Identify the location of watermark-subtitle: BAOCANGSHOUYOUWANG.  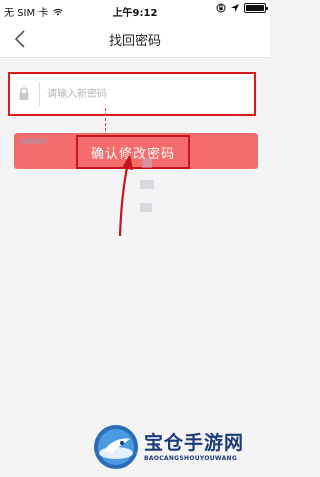
(191, 458).